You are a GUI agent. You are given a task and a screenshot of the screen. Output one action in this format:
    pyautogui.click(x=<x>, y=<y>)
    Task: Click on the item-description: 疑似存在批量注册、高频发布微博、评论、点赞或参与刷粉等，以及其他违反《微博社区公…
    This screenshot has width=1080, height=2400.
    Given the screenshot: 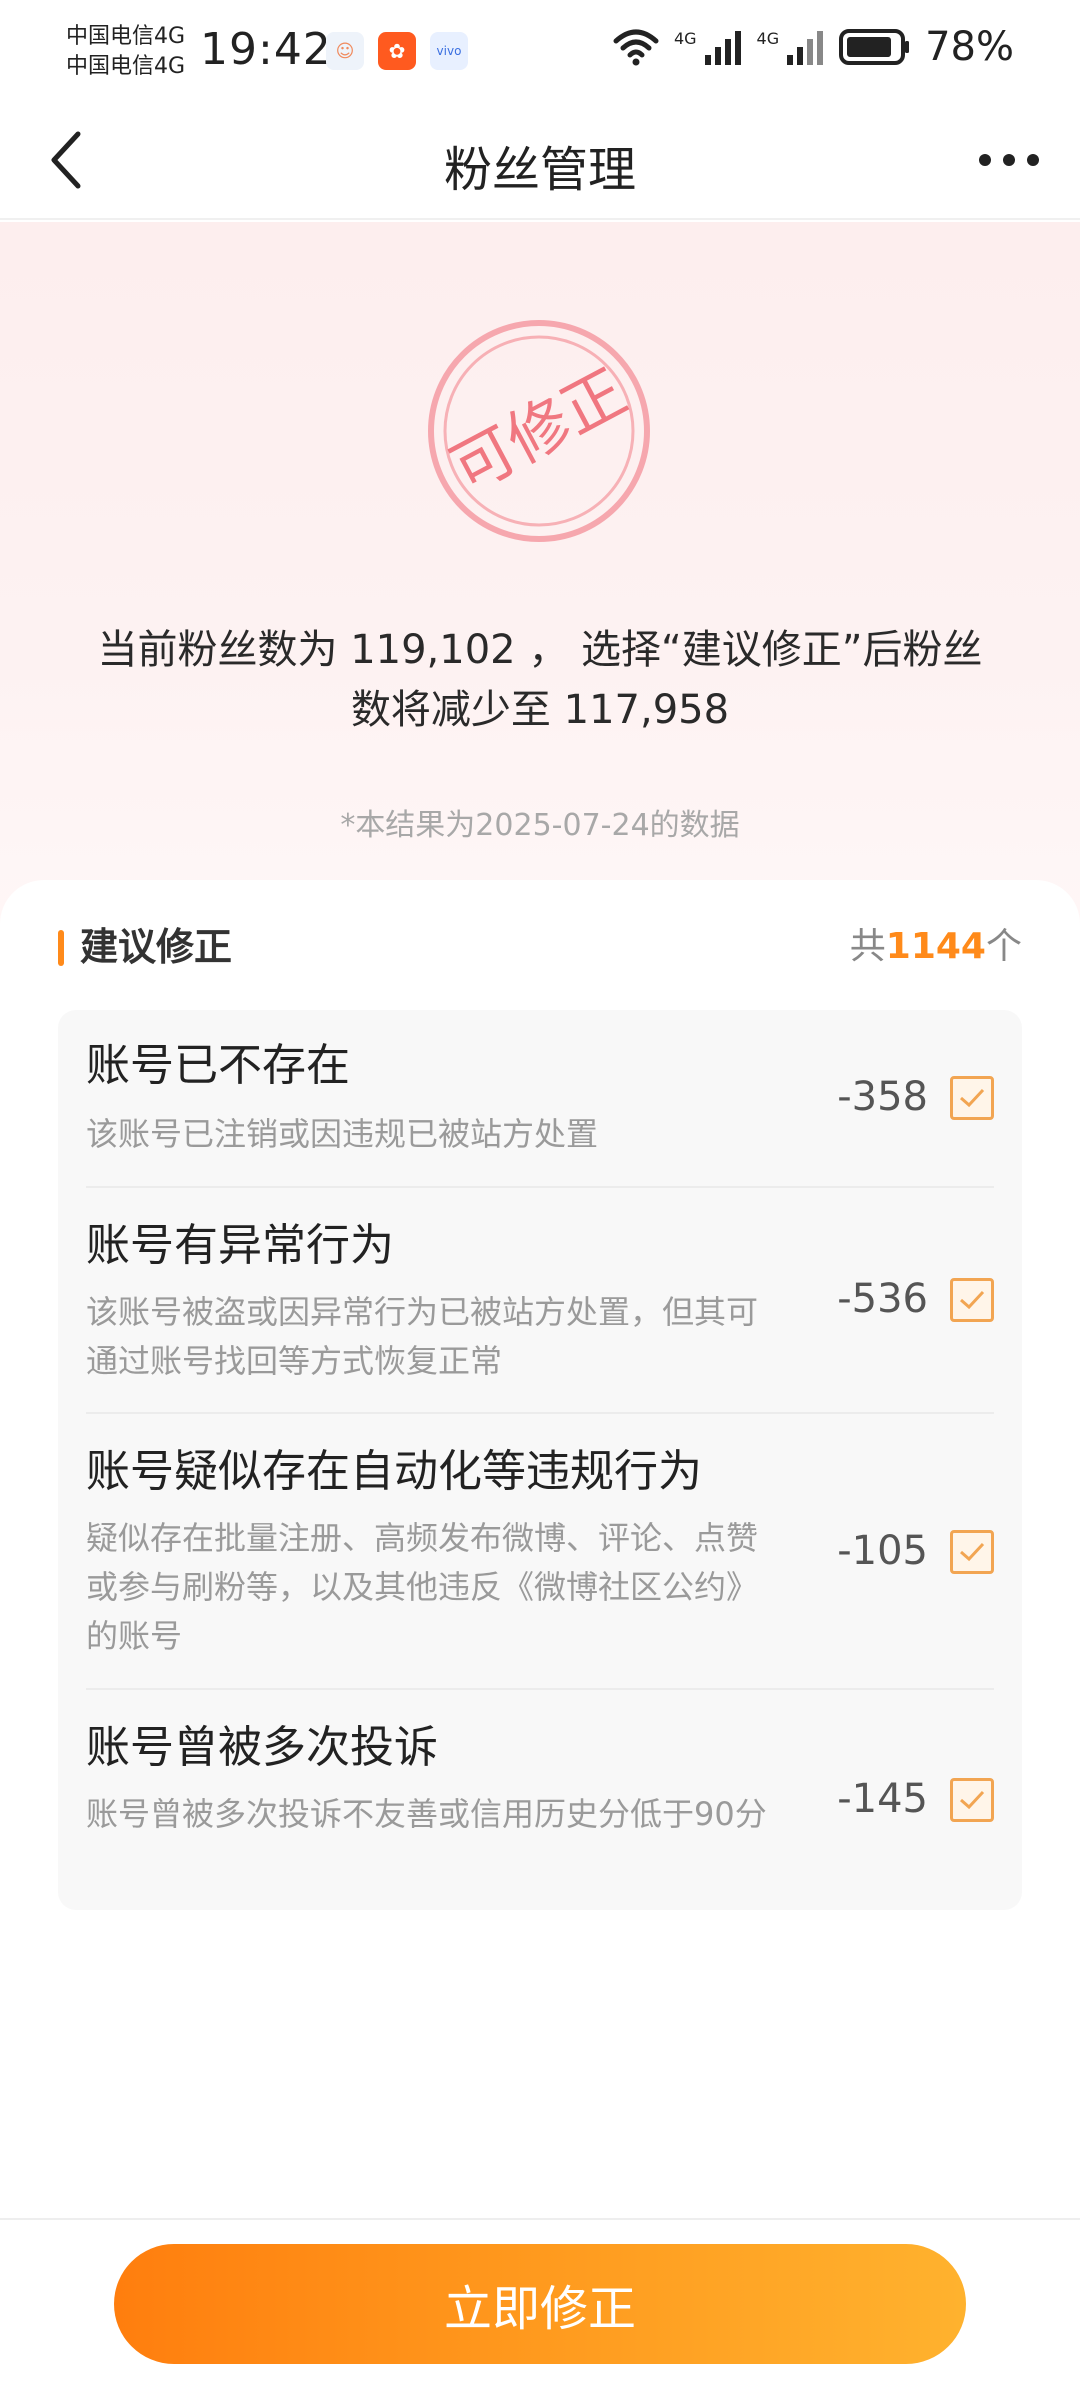 What is the action you would take?
    pyautogui.click(x=422, y=1587)
    